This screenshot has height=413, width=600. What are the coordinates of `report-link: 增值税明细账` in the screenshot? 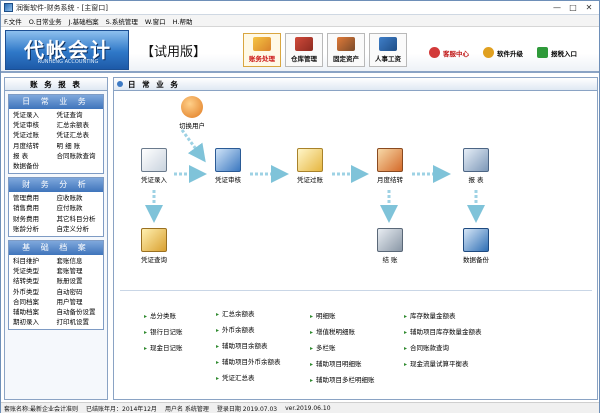 It's located at (332, 331).